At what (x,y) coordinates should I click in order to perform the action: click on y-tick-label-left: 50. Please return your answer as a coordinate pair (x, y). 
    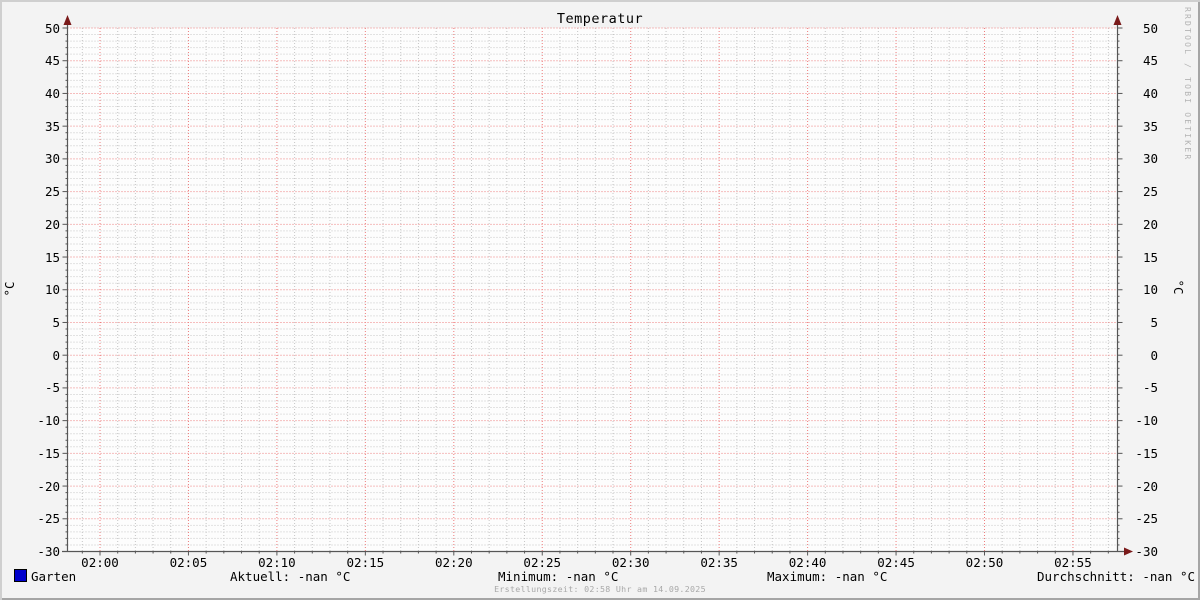
    Looking at the image, I should click on (52, 28).